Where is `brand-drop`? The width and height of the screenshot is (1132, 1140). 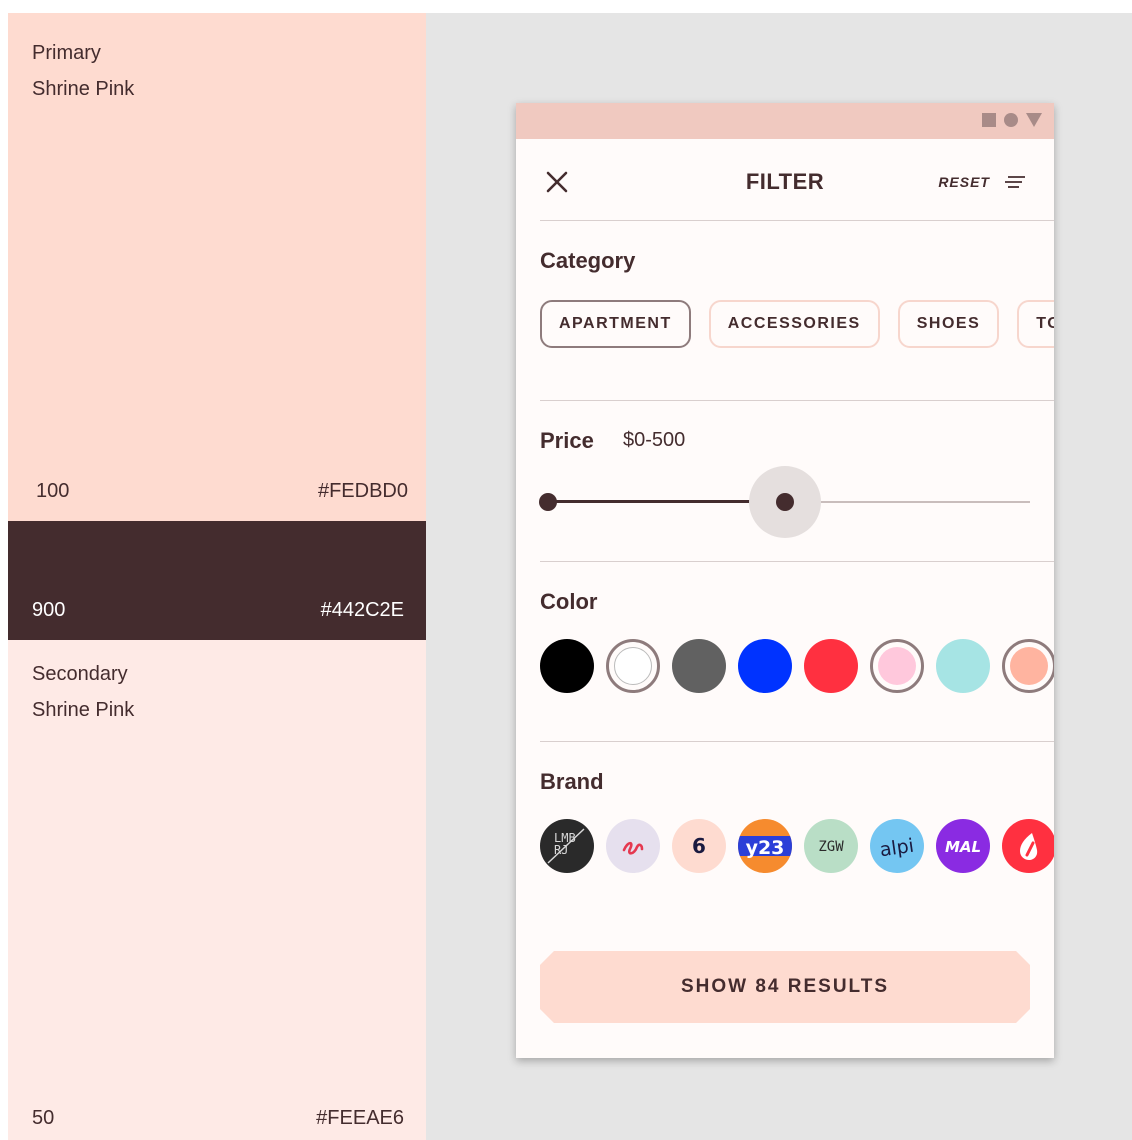
brand-drop is located at coordinates (1028, 846).